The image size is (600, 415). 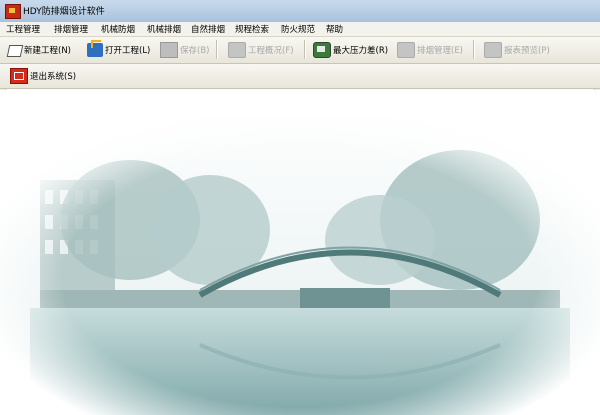 I want to click on max-pressure-diff-button: 最大压力差(R), so click(x=350, y=50).